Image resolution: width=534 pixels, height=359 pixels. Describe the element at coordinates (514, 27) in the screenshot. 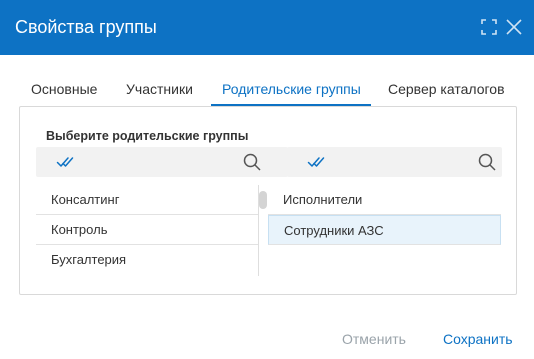

I see `close-icon` at that location.